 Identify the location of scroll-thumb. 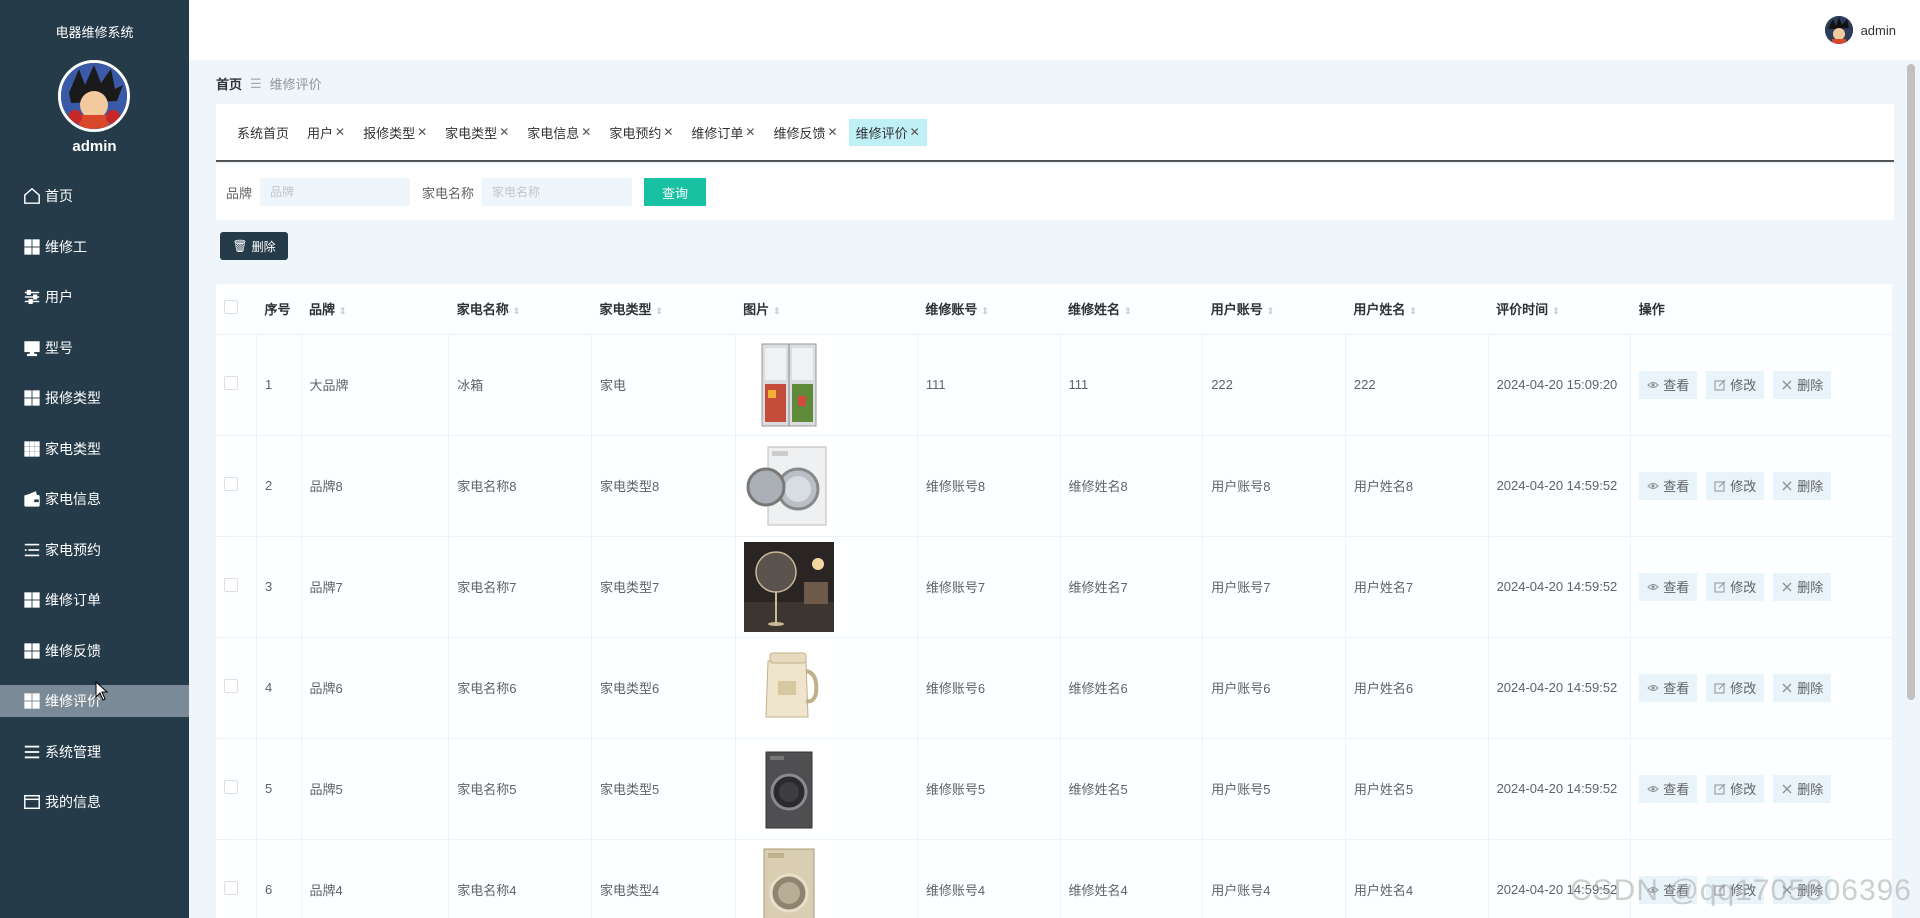
(1911, 382).